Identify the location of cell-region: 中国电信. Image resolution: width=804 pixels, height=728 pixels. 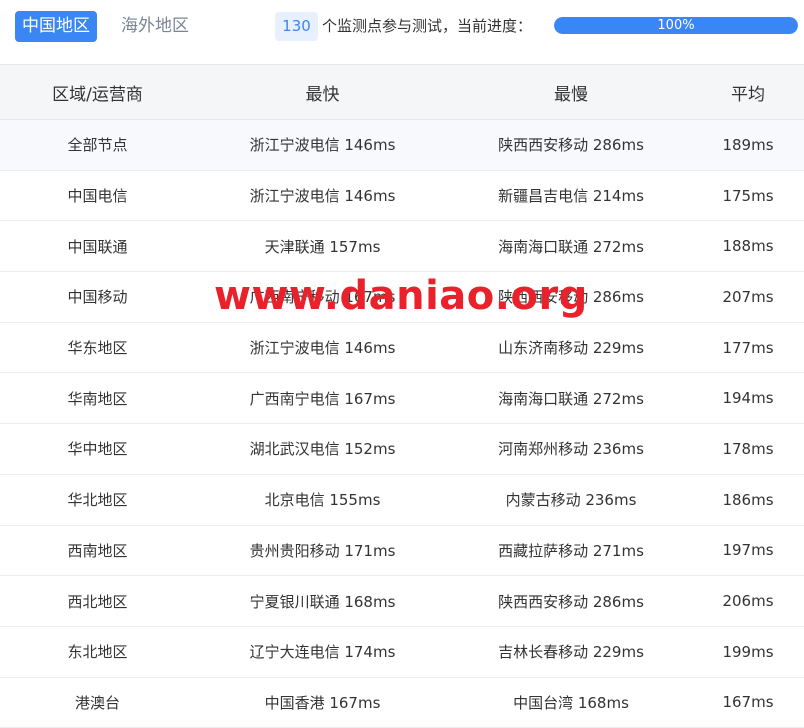
(97, 196).